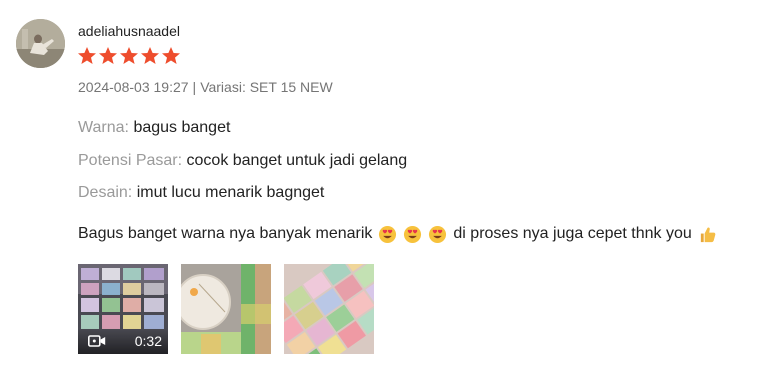  What do you see at coordinates (123, 309) in the screenshot?
I see `review-video-thumbnail: 0:32` at bounding box center [123, 309].